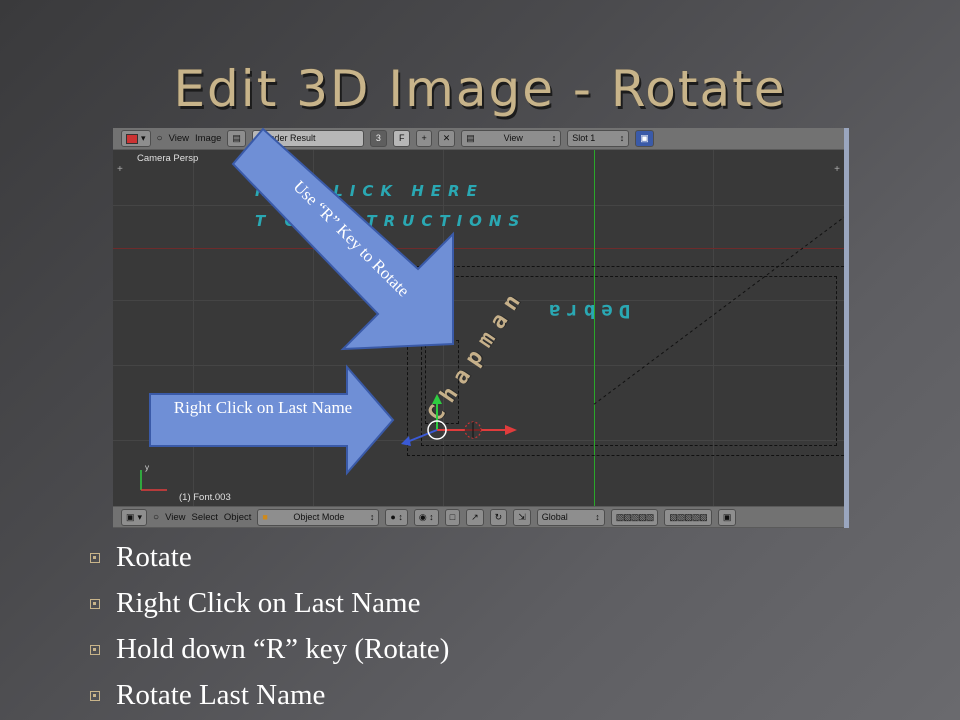 This screenshot has height=720, width=960. What do you see at coordinates (688, 517) in the screenshot?
I see `layers-grid-2: ▧▧▧▧▧` at bounding box center [688, 517].